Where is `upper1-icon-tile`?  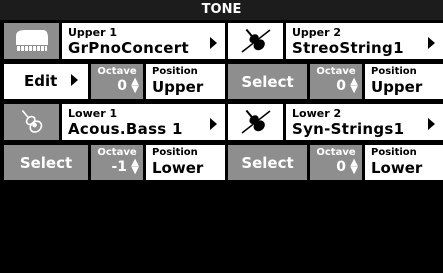 upper1-icon-tile is located at coordinates (31, 41).